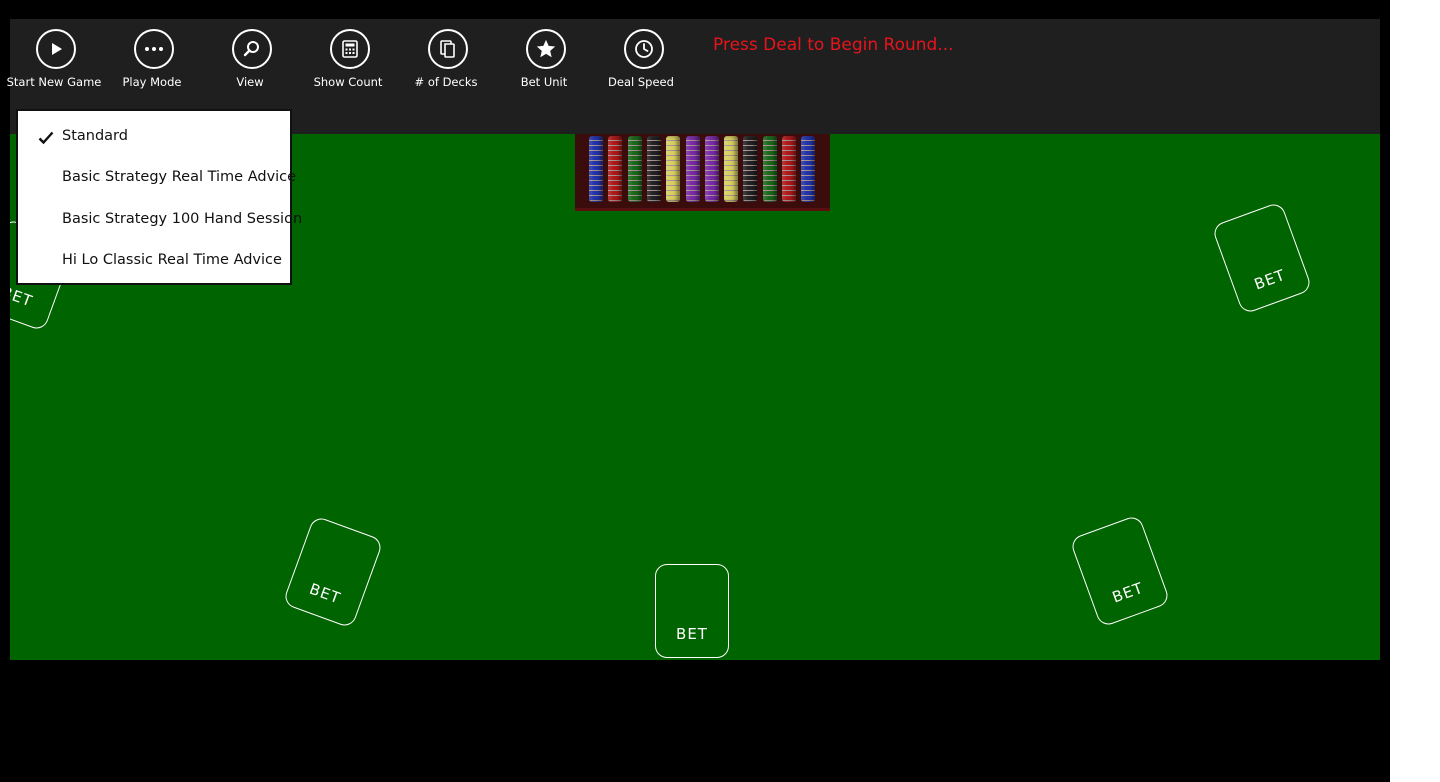 This screenshot has width=1440, height=782. What do you see at coordinates (179, 177) in the screenshot?
I see `menu-item-label: Basic Strategy Real Time Advice` at bounding box center [179, 177].